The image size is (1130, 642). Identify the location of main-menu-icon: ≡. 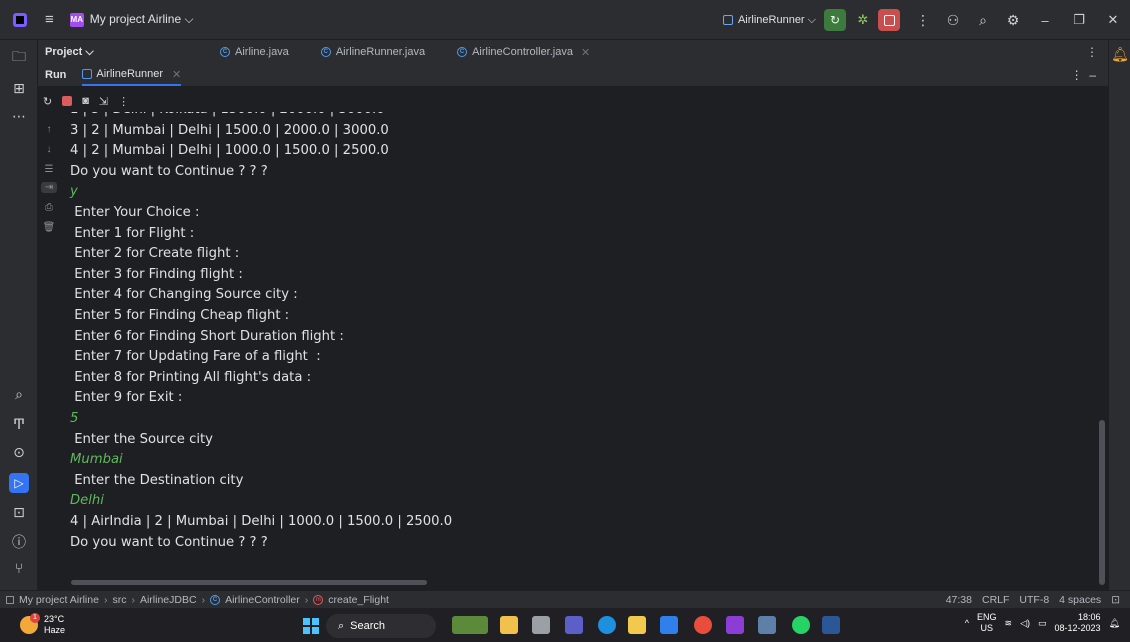
(49, 19).